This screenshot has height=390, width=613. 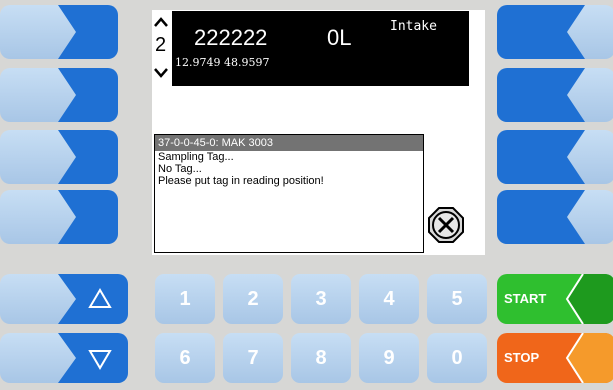 What do you see at coordinates (93, 358) in the screenshot?
I see `down-button-shape` at bounding box center [93, 358].